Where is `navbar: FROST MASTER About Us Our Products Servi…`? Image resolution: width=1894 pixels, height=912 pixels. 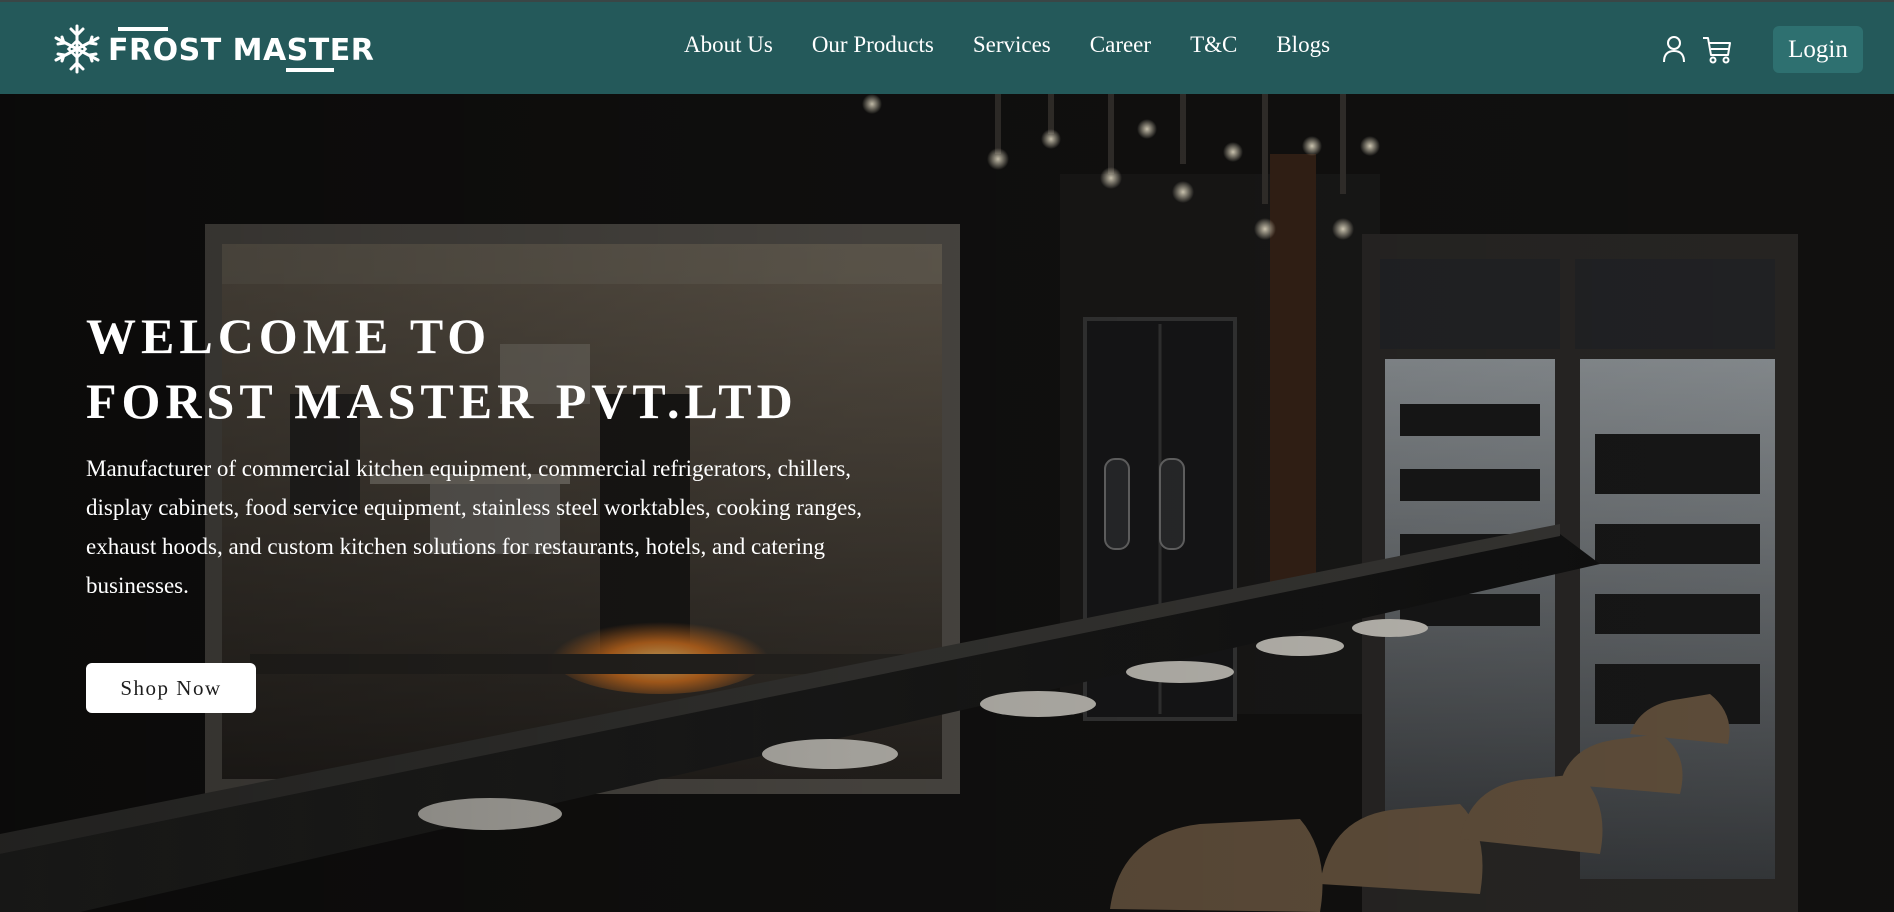
navbar: FROST MASTER About Us Our Products Servi… is located at coordinates (947, 47).